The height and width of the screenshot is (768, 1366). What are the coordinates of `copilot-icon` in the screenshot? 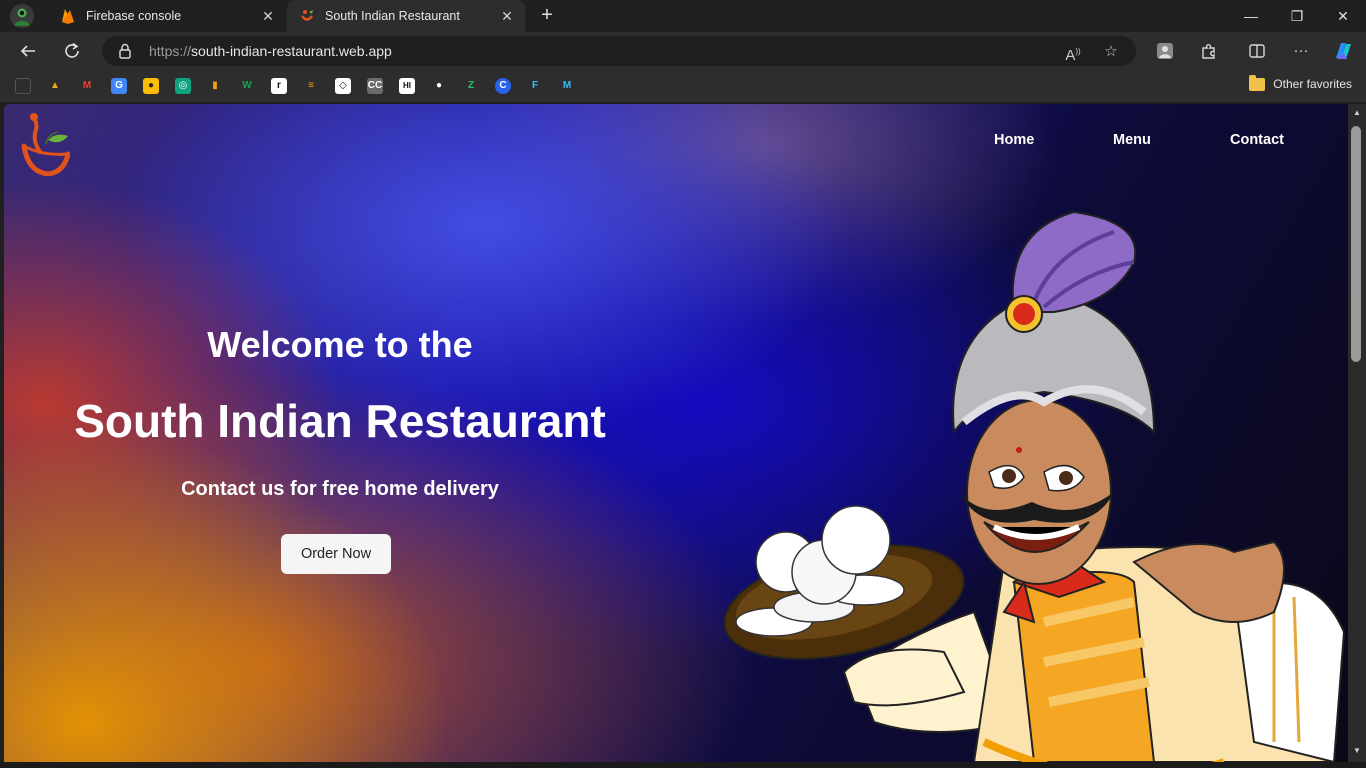 It's located at (1343, 51).